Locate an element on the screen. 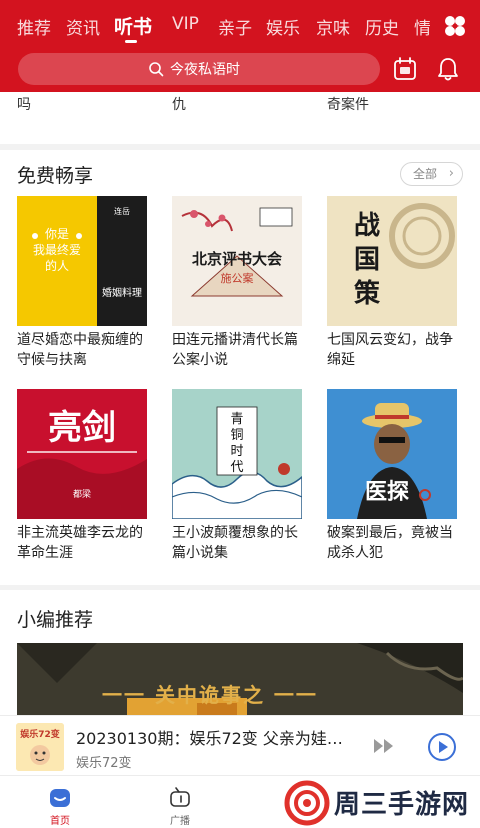 This screenshot has height=828, width=480. view-all-button: 全部 › is located at coordinates (431, 174).